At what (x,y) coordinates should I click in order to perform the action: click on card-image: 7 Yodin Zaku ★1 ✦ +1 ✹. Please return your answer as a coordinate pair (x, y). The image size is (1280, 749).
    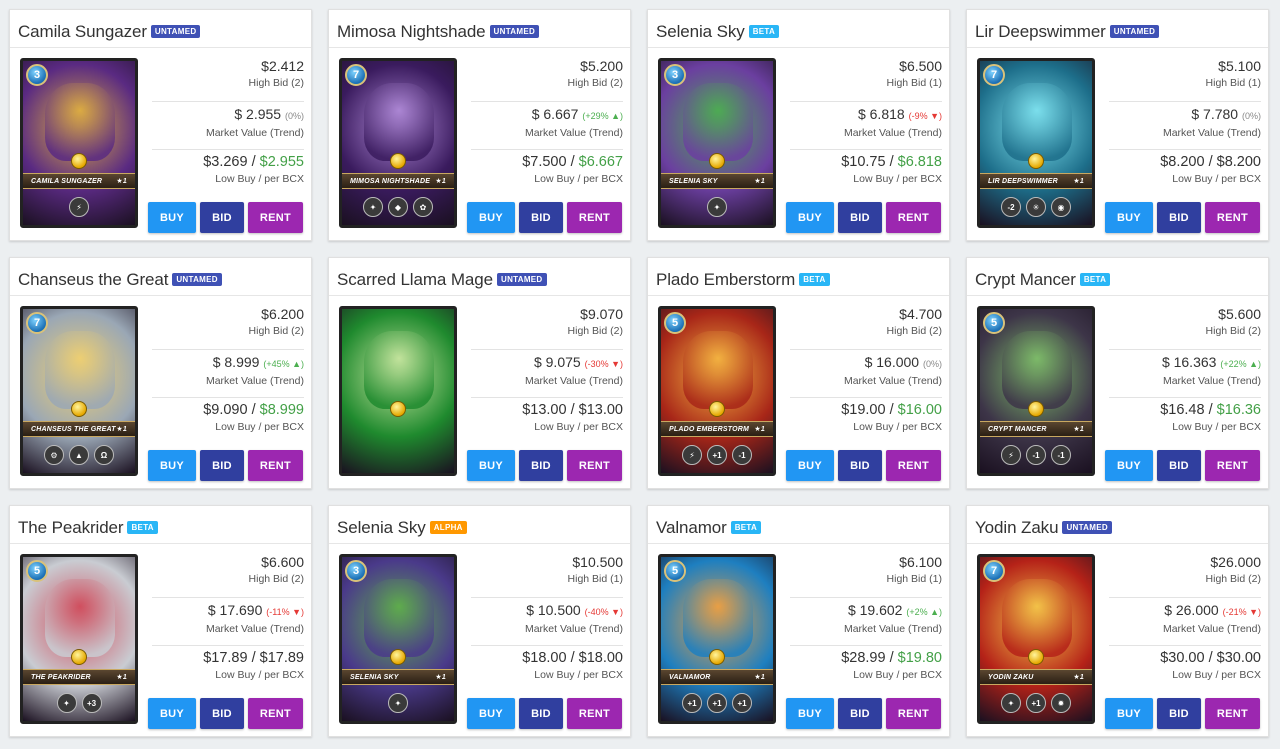
    Looking at the image, I should click on (1036, 639).